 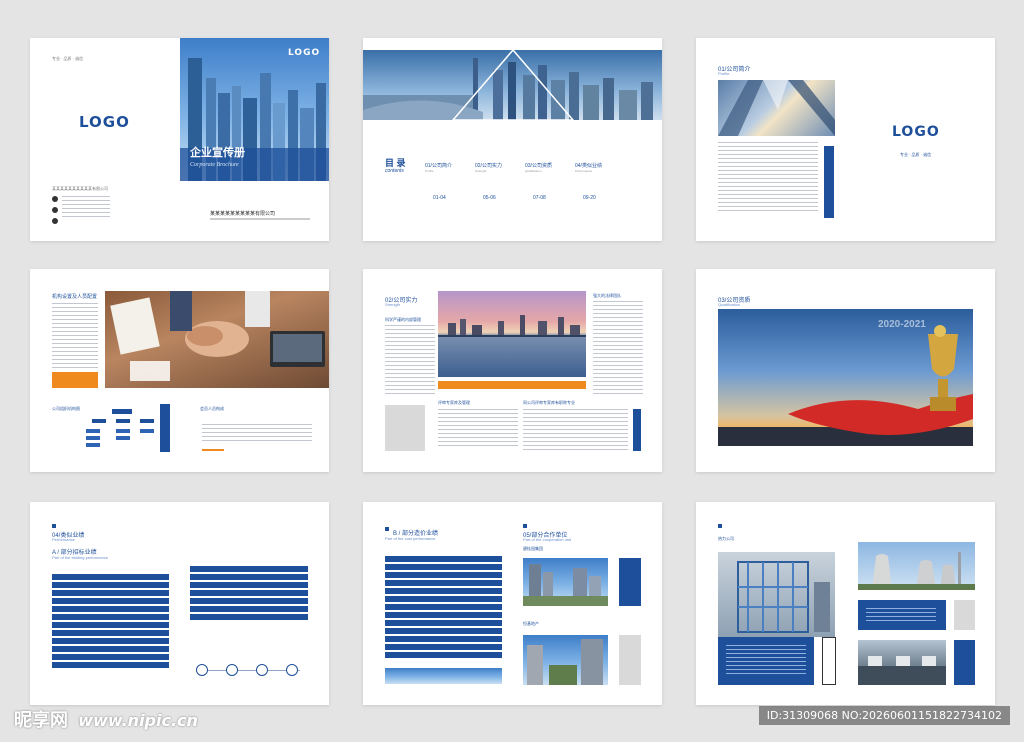 What do you see at coordinates (547, 539) in the screenshot?
I see `coop-title-en: Part of the cooperation unit` at bounding box center [547, 539].